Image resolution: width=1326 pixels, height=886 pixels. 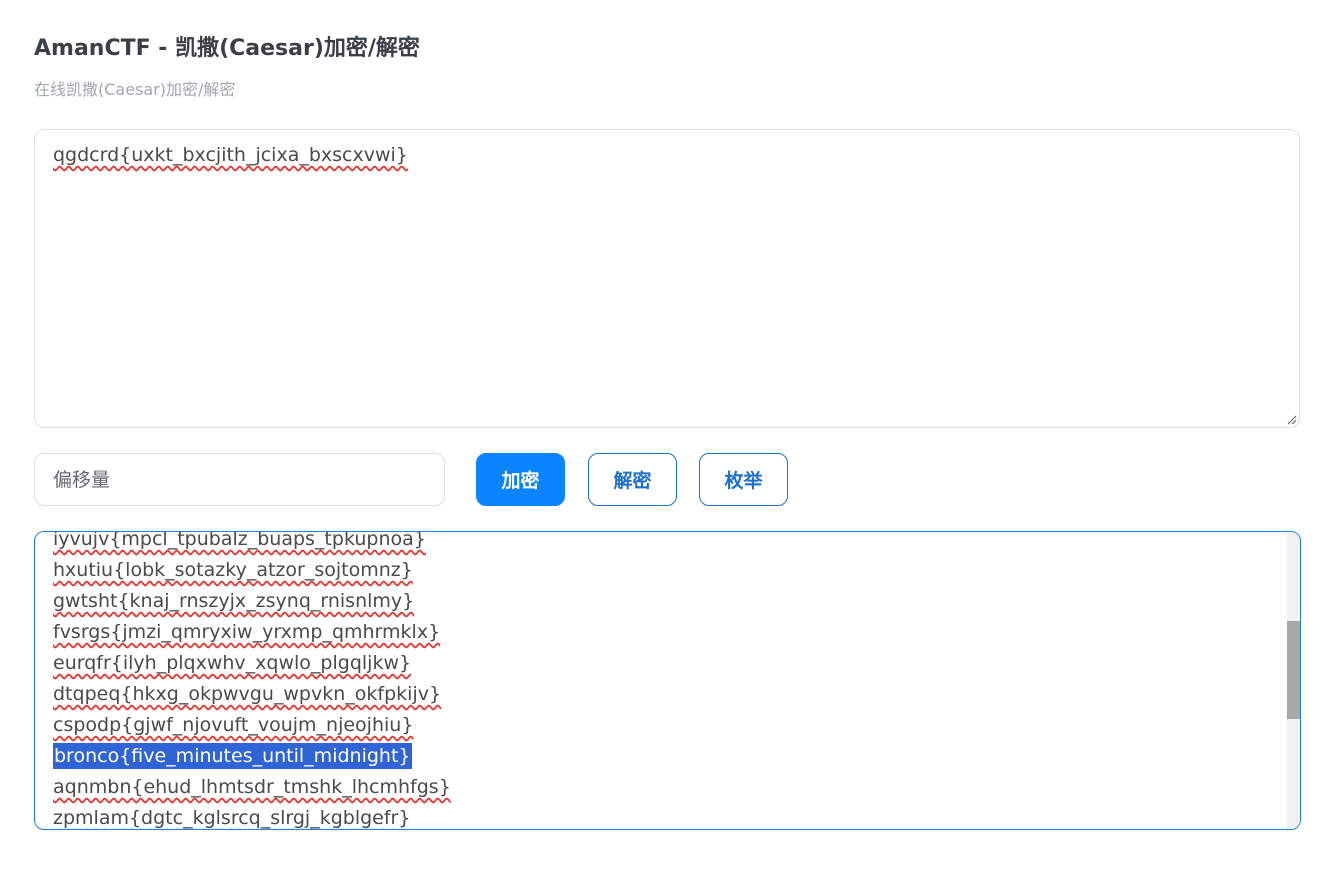 What do you see at coordinates (239, 479) in the screenshot?
I see `offset-input` at bounding box center [239, 479].